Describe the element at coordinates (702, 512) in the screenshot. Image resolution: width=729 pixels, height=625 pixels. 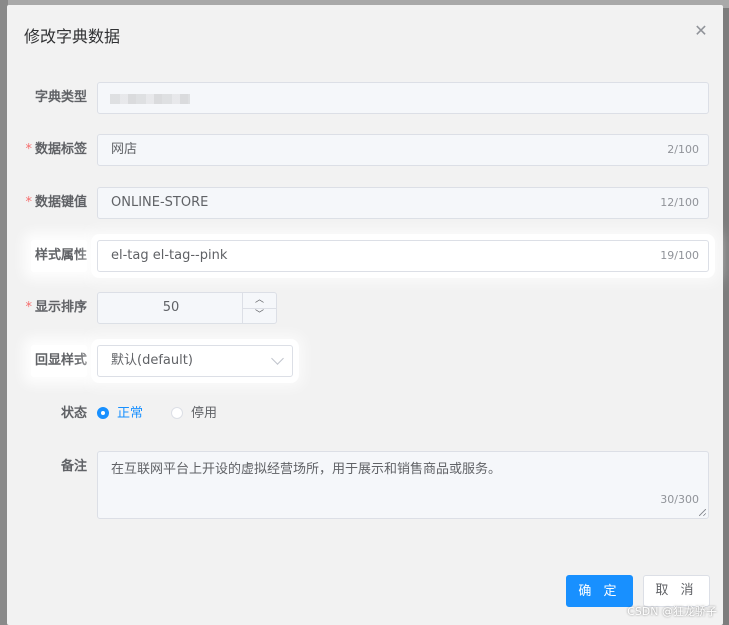
I see `resize-handle-icon` at that location.